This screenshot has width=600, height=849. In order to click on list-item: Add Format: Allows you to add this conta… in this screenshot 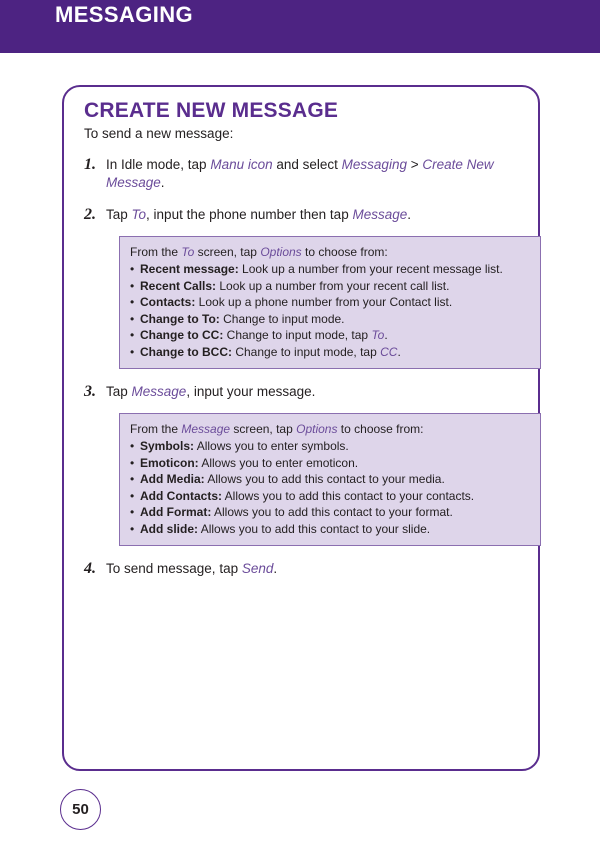, I will do `click(330, 512)`.